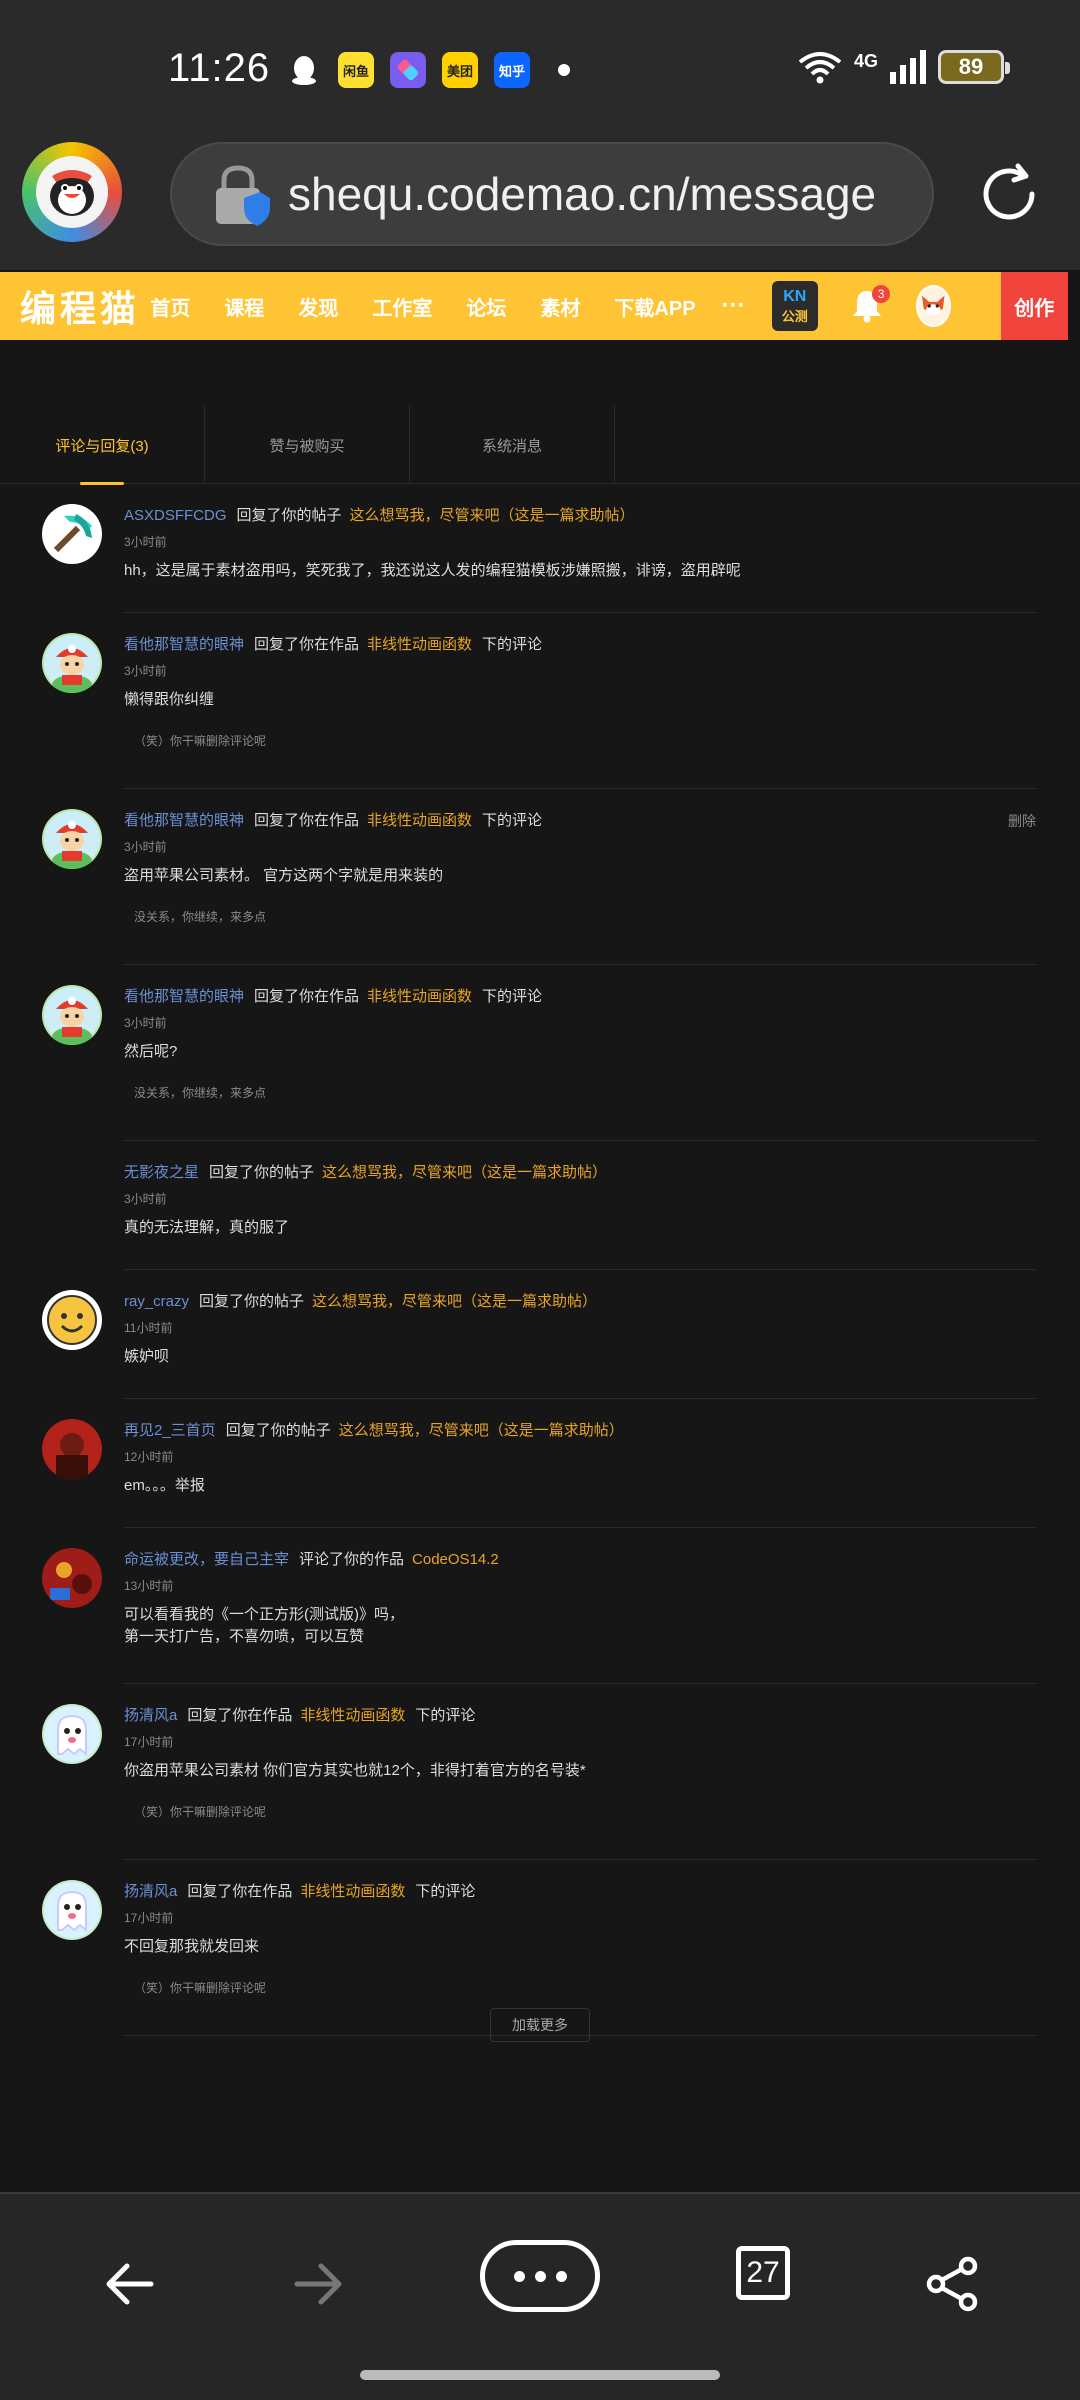 The image size is (1080, 2400). I want to click on menu-button, so click(540, 2276).